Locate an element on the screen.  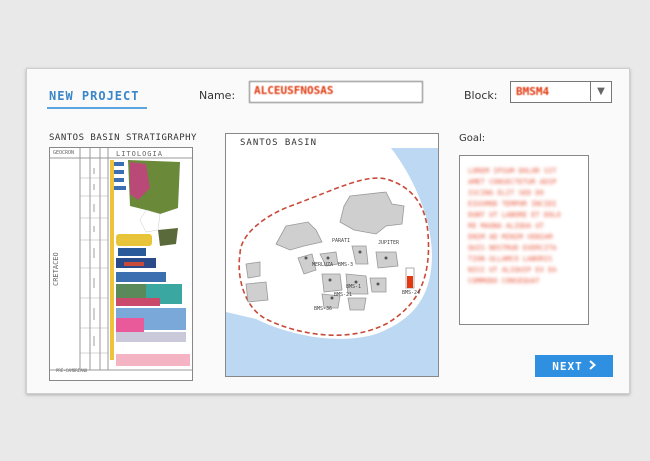
block-select: BMSM4 ▼ is located at coordinates (561, 92).